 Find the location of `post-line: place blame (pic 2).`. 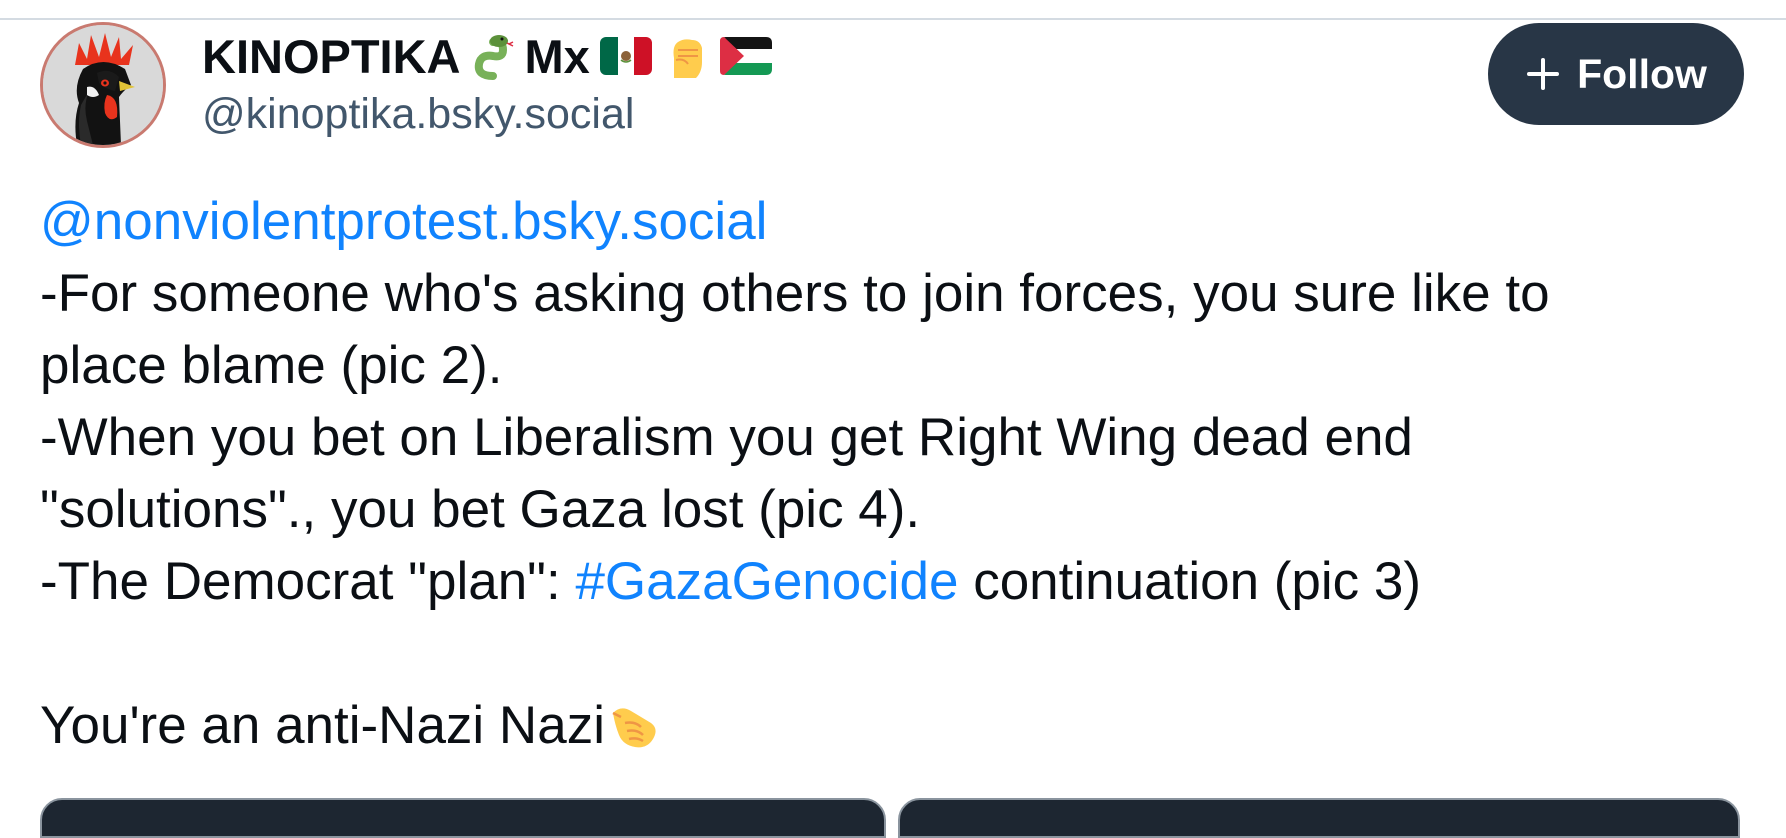

post-line: place blame (pic 2). is located at coordinates (895, 366).